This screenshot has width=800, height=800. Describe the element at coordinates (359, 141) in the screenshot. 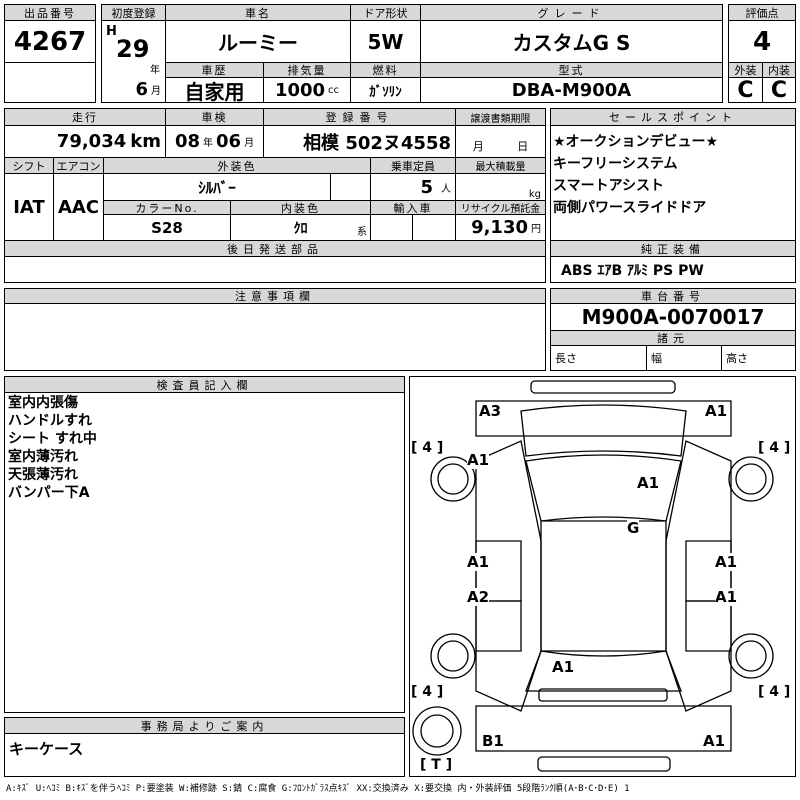

I see `plate-number: 相模 502ヌ4558` at that location.